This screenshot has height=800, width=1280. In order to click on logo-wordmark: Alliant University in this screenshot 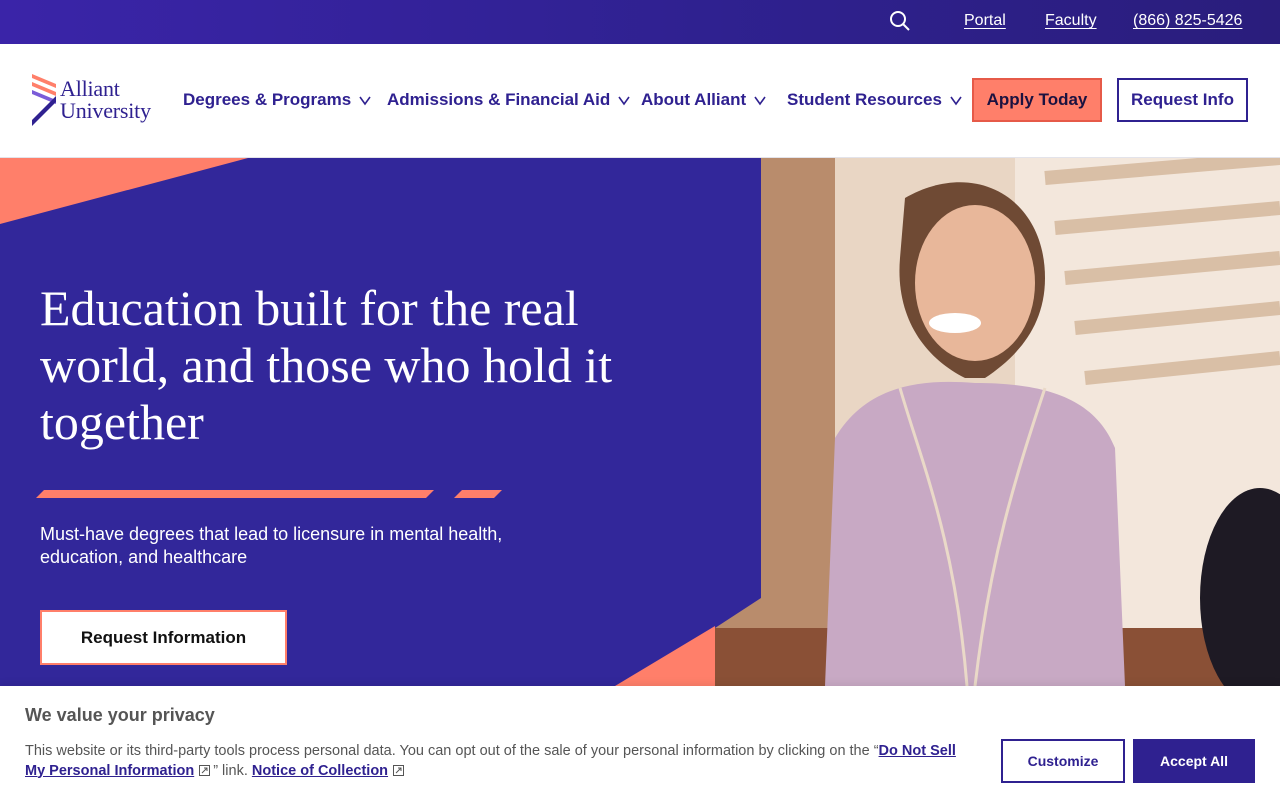, I will do `click(105, 100)`.